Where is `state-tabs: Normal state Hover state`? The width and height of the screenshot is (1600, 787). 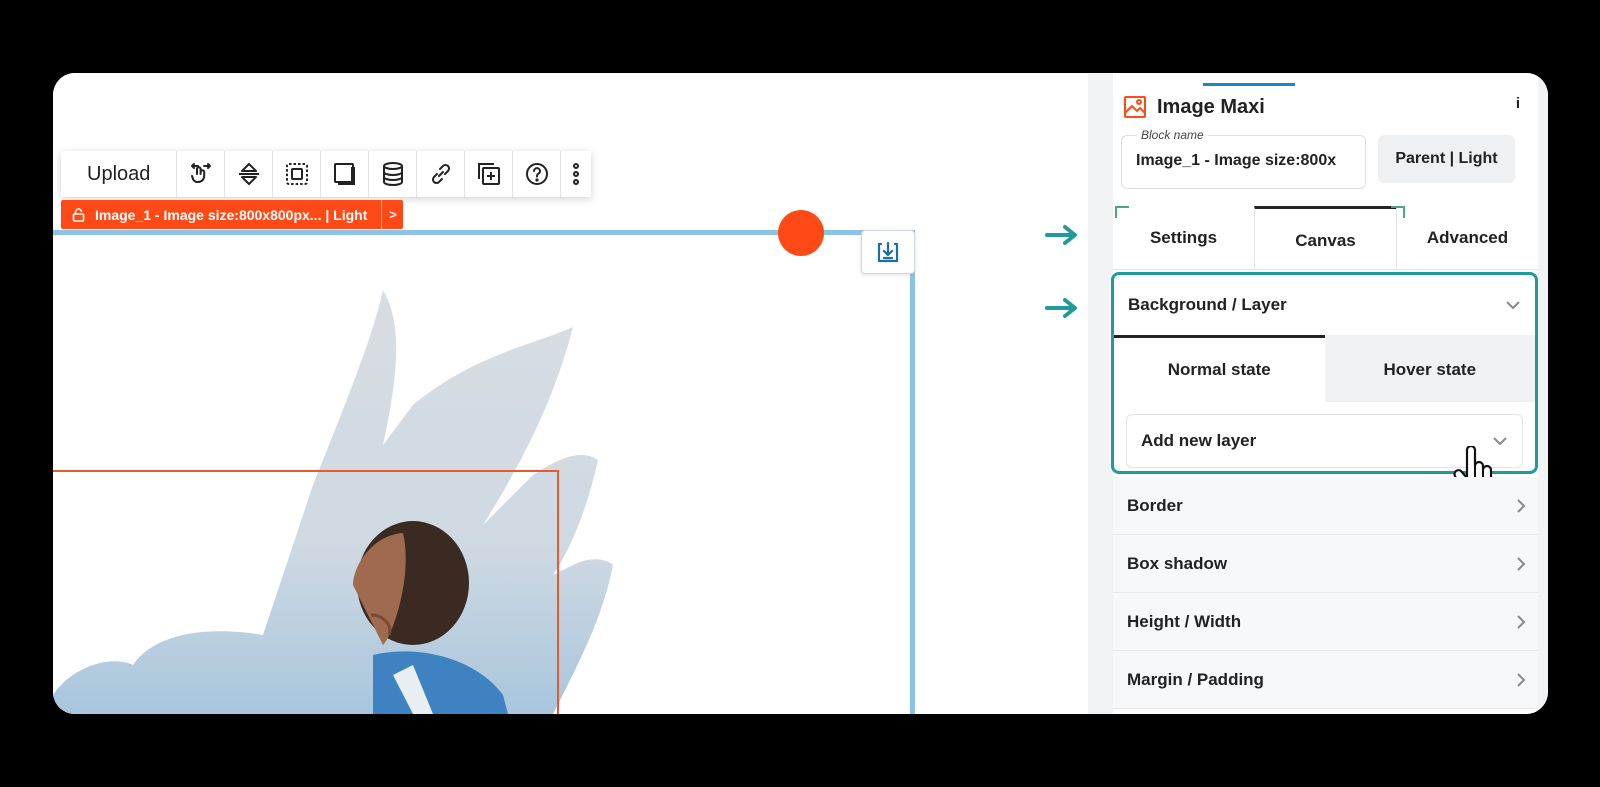 state-tabs: Normal state Hover state is located at coordinates (1324, 368).